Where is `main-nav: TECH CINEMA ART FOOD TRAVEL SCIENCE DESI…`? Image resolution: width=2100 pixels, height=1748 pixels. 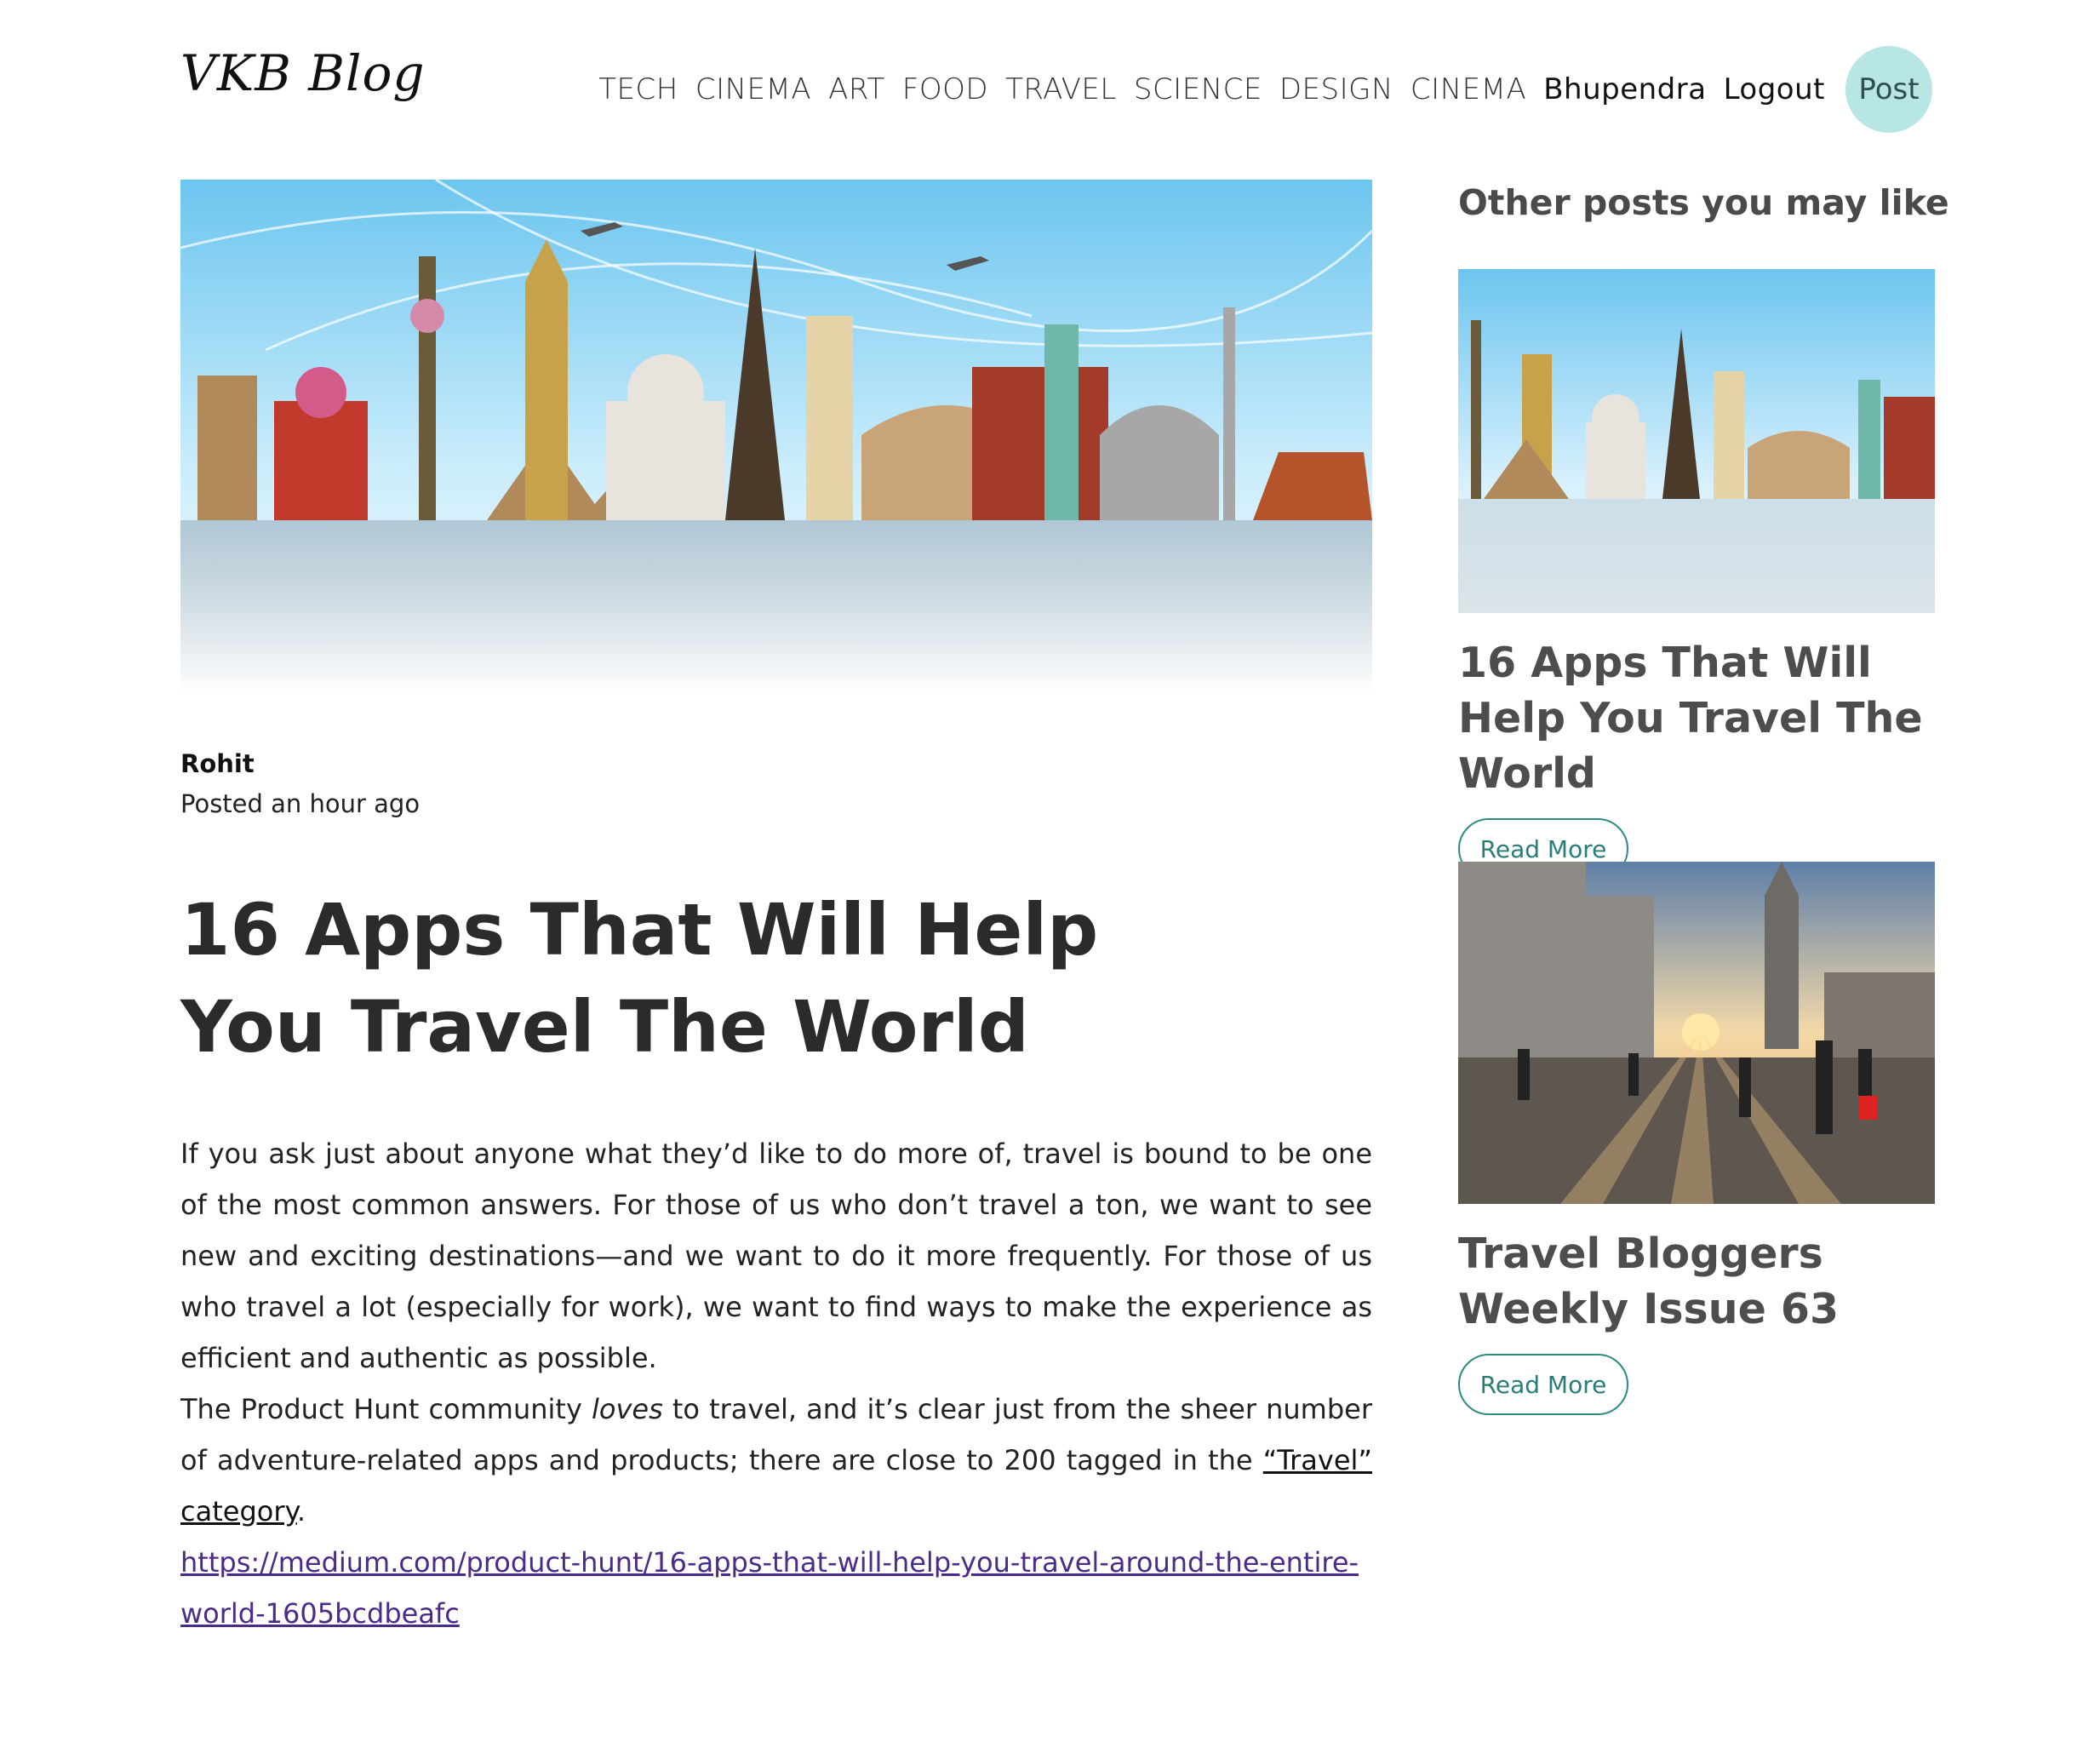
main-nav: TECH CINEMA ART FOOD TRAVEL SCIENCE DESI… is located at coordinates (1256, 89).